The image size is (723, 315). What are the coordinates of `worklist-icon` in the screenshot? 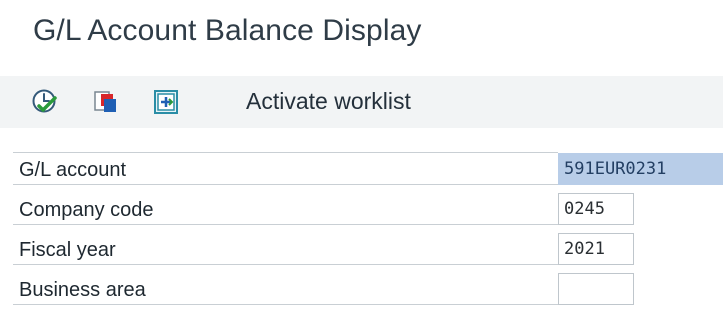 It's located at (166, 102).